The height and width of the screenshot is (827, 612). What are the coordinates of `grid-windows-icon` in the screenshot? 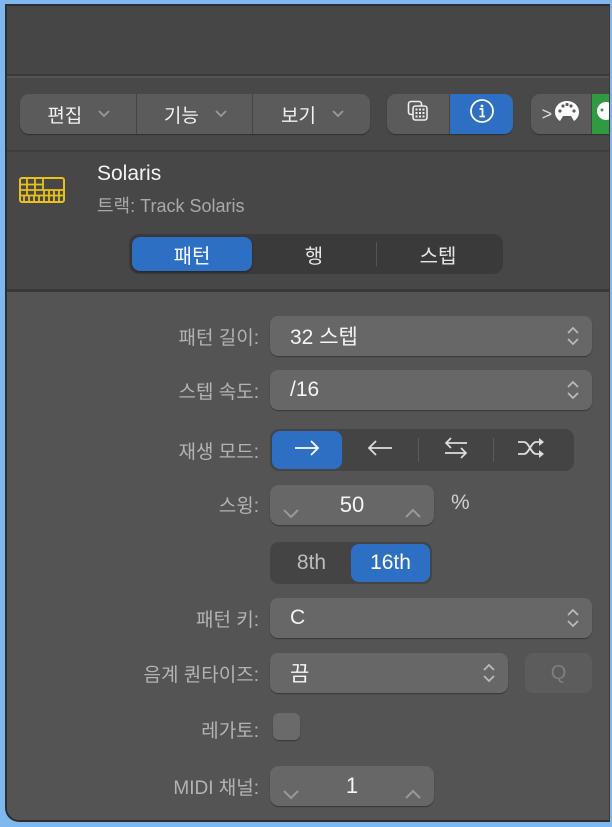 It's located at (418, 114).